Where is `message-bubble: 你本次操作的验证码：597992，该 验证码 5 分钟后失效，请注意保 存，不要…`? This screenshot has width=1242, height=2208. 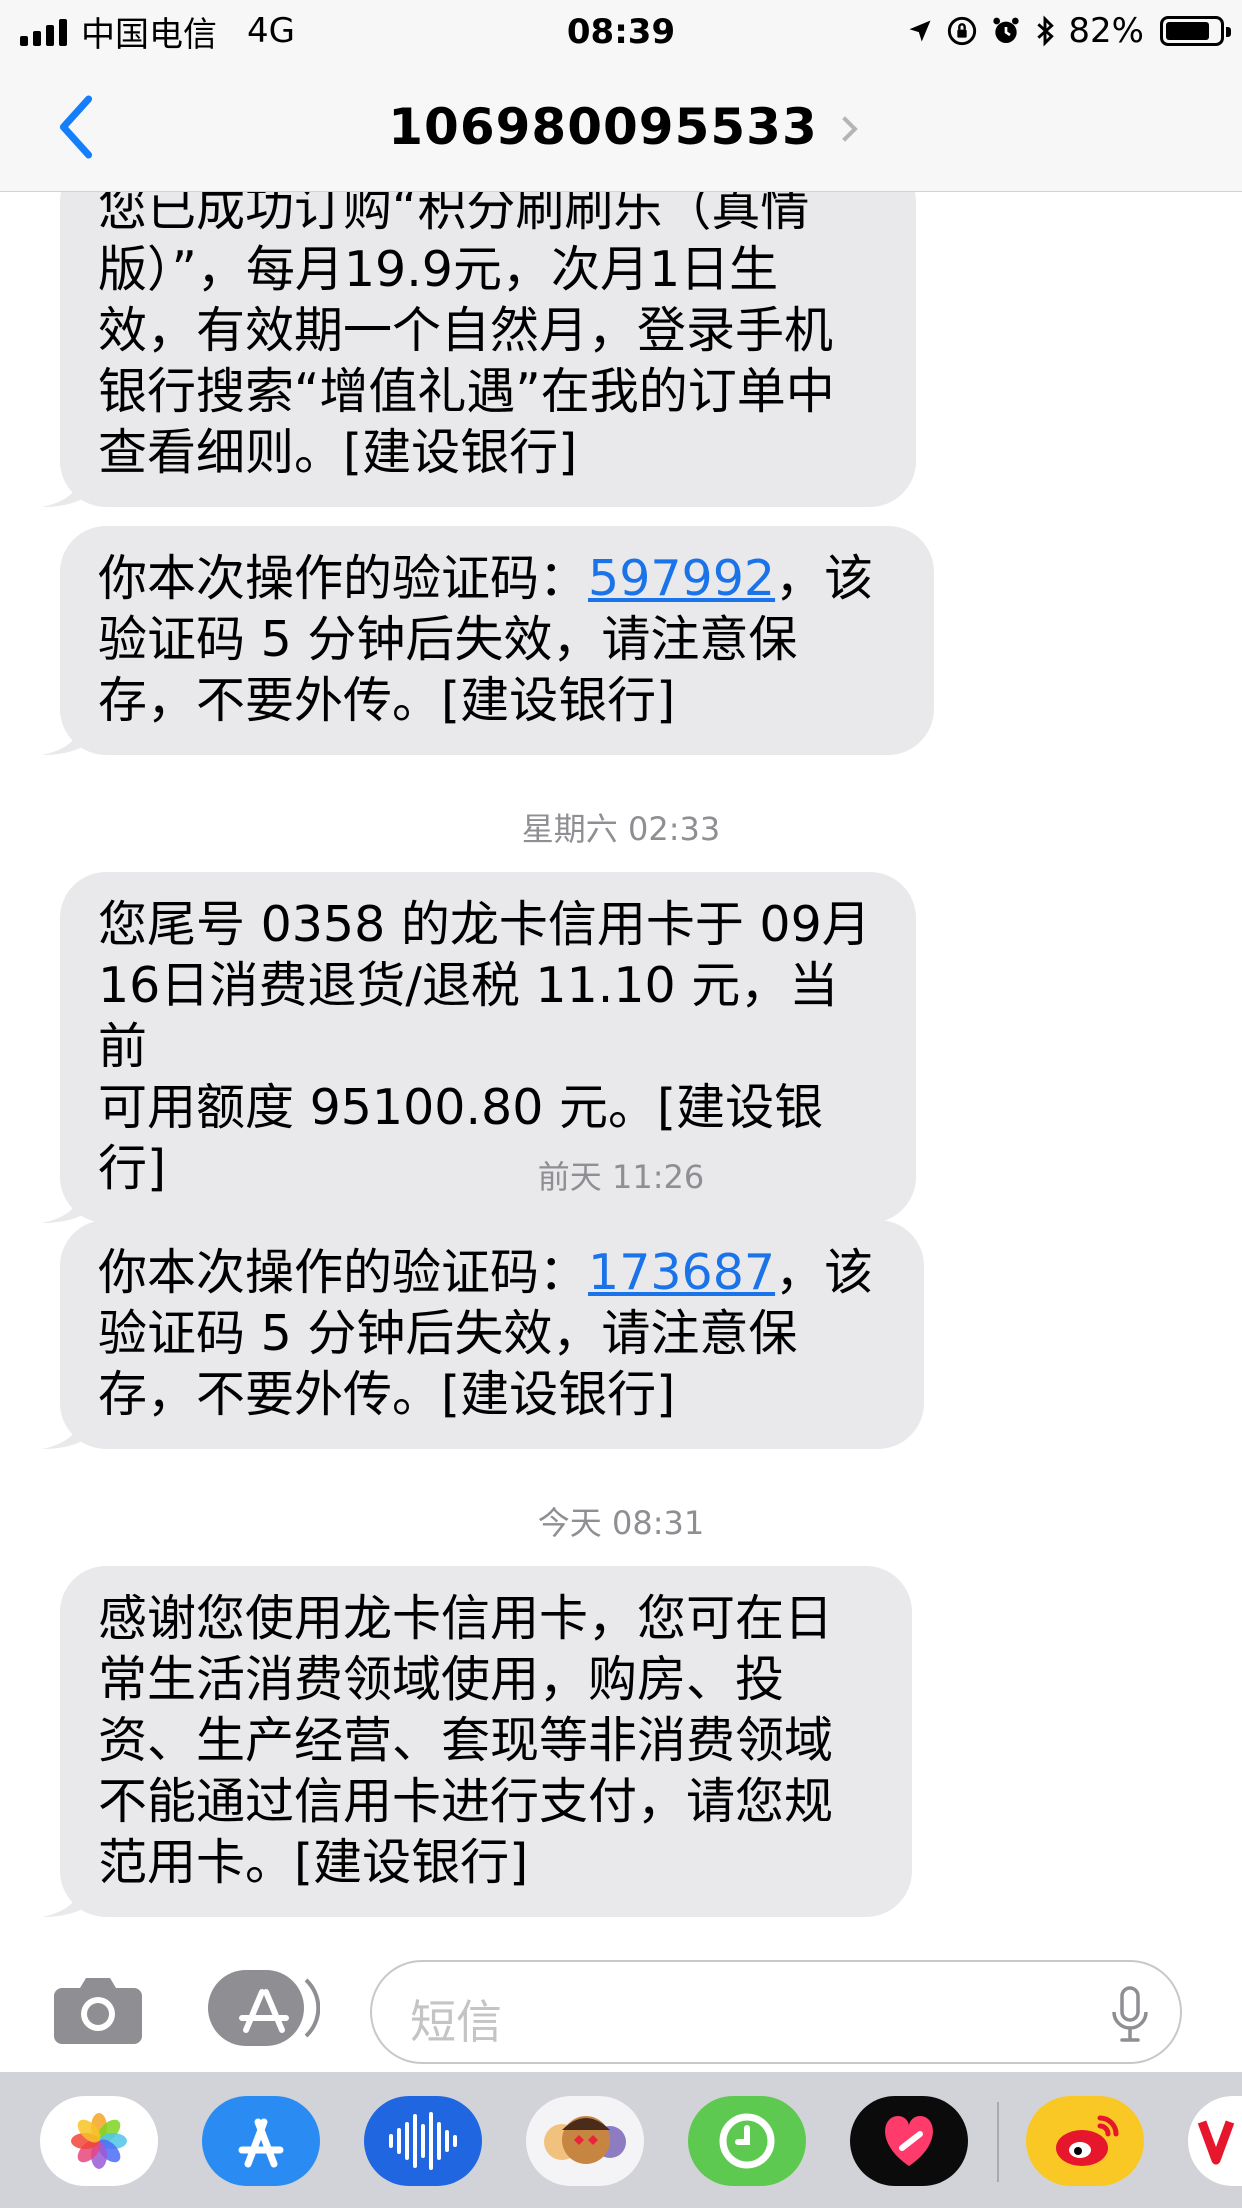
message-bubble: 你本次操作的验证码：597992，该 验证码 5 分钟后失效，请注意保 存，不要… is located at coordinates (488, 640).